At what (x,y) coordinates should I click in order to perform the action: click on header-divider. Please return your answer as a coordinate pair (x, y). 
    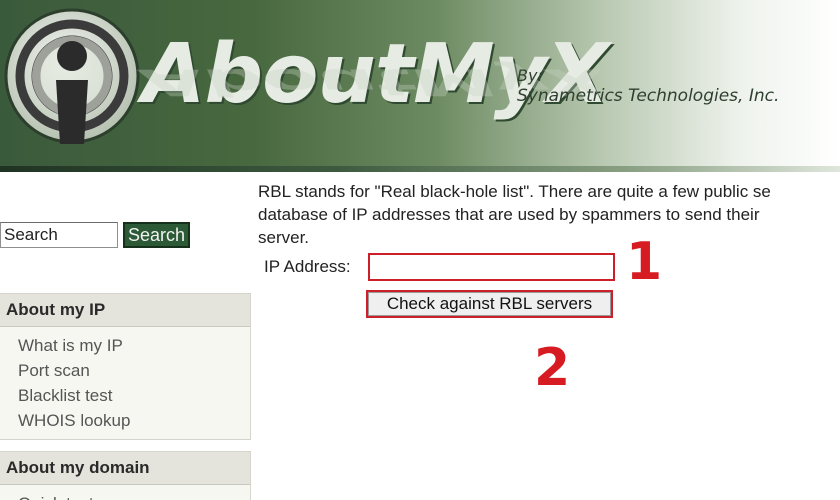
    Looking at the image, I should click on (420, 169).